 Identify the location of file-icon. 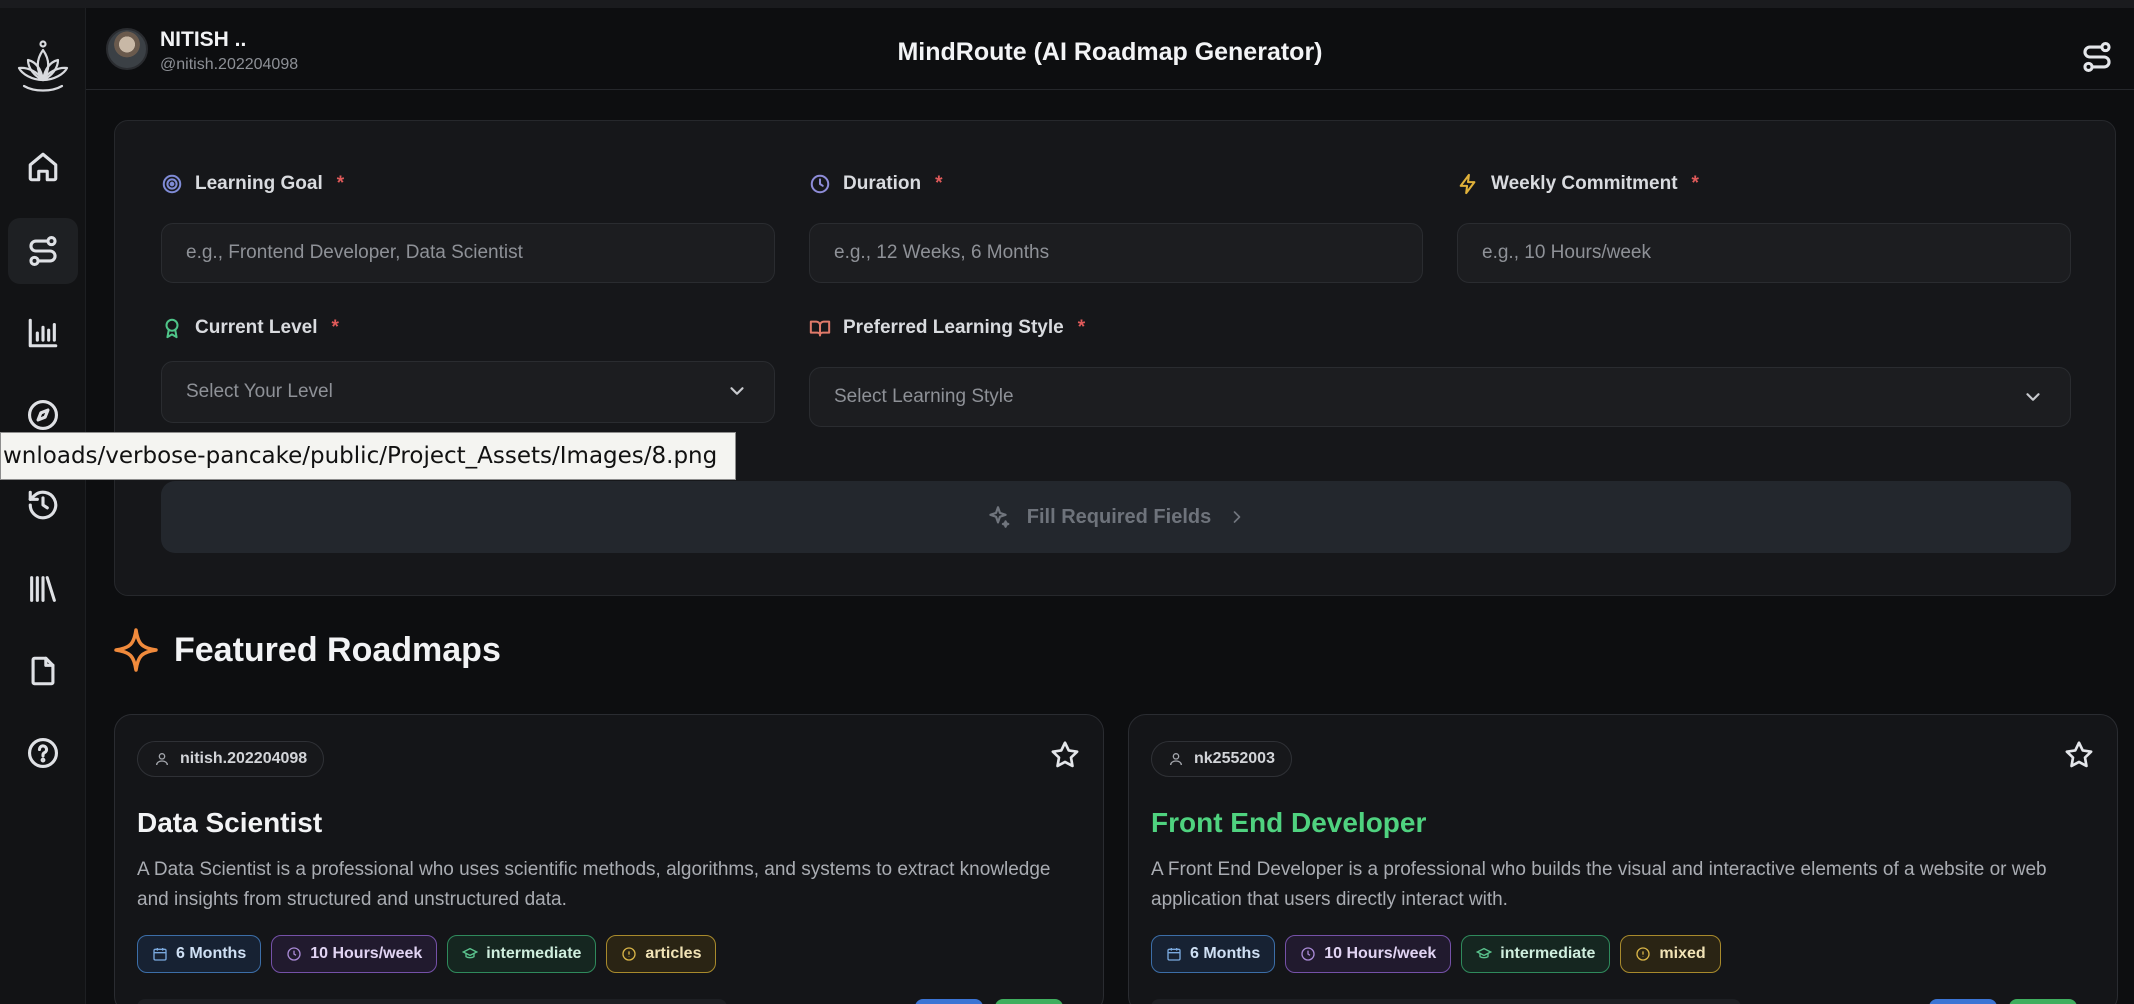
(43, 671).